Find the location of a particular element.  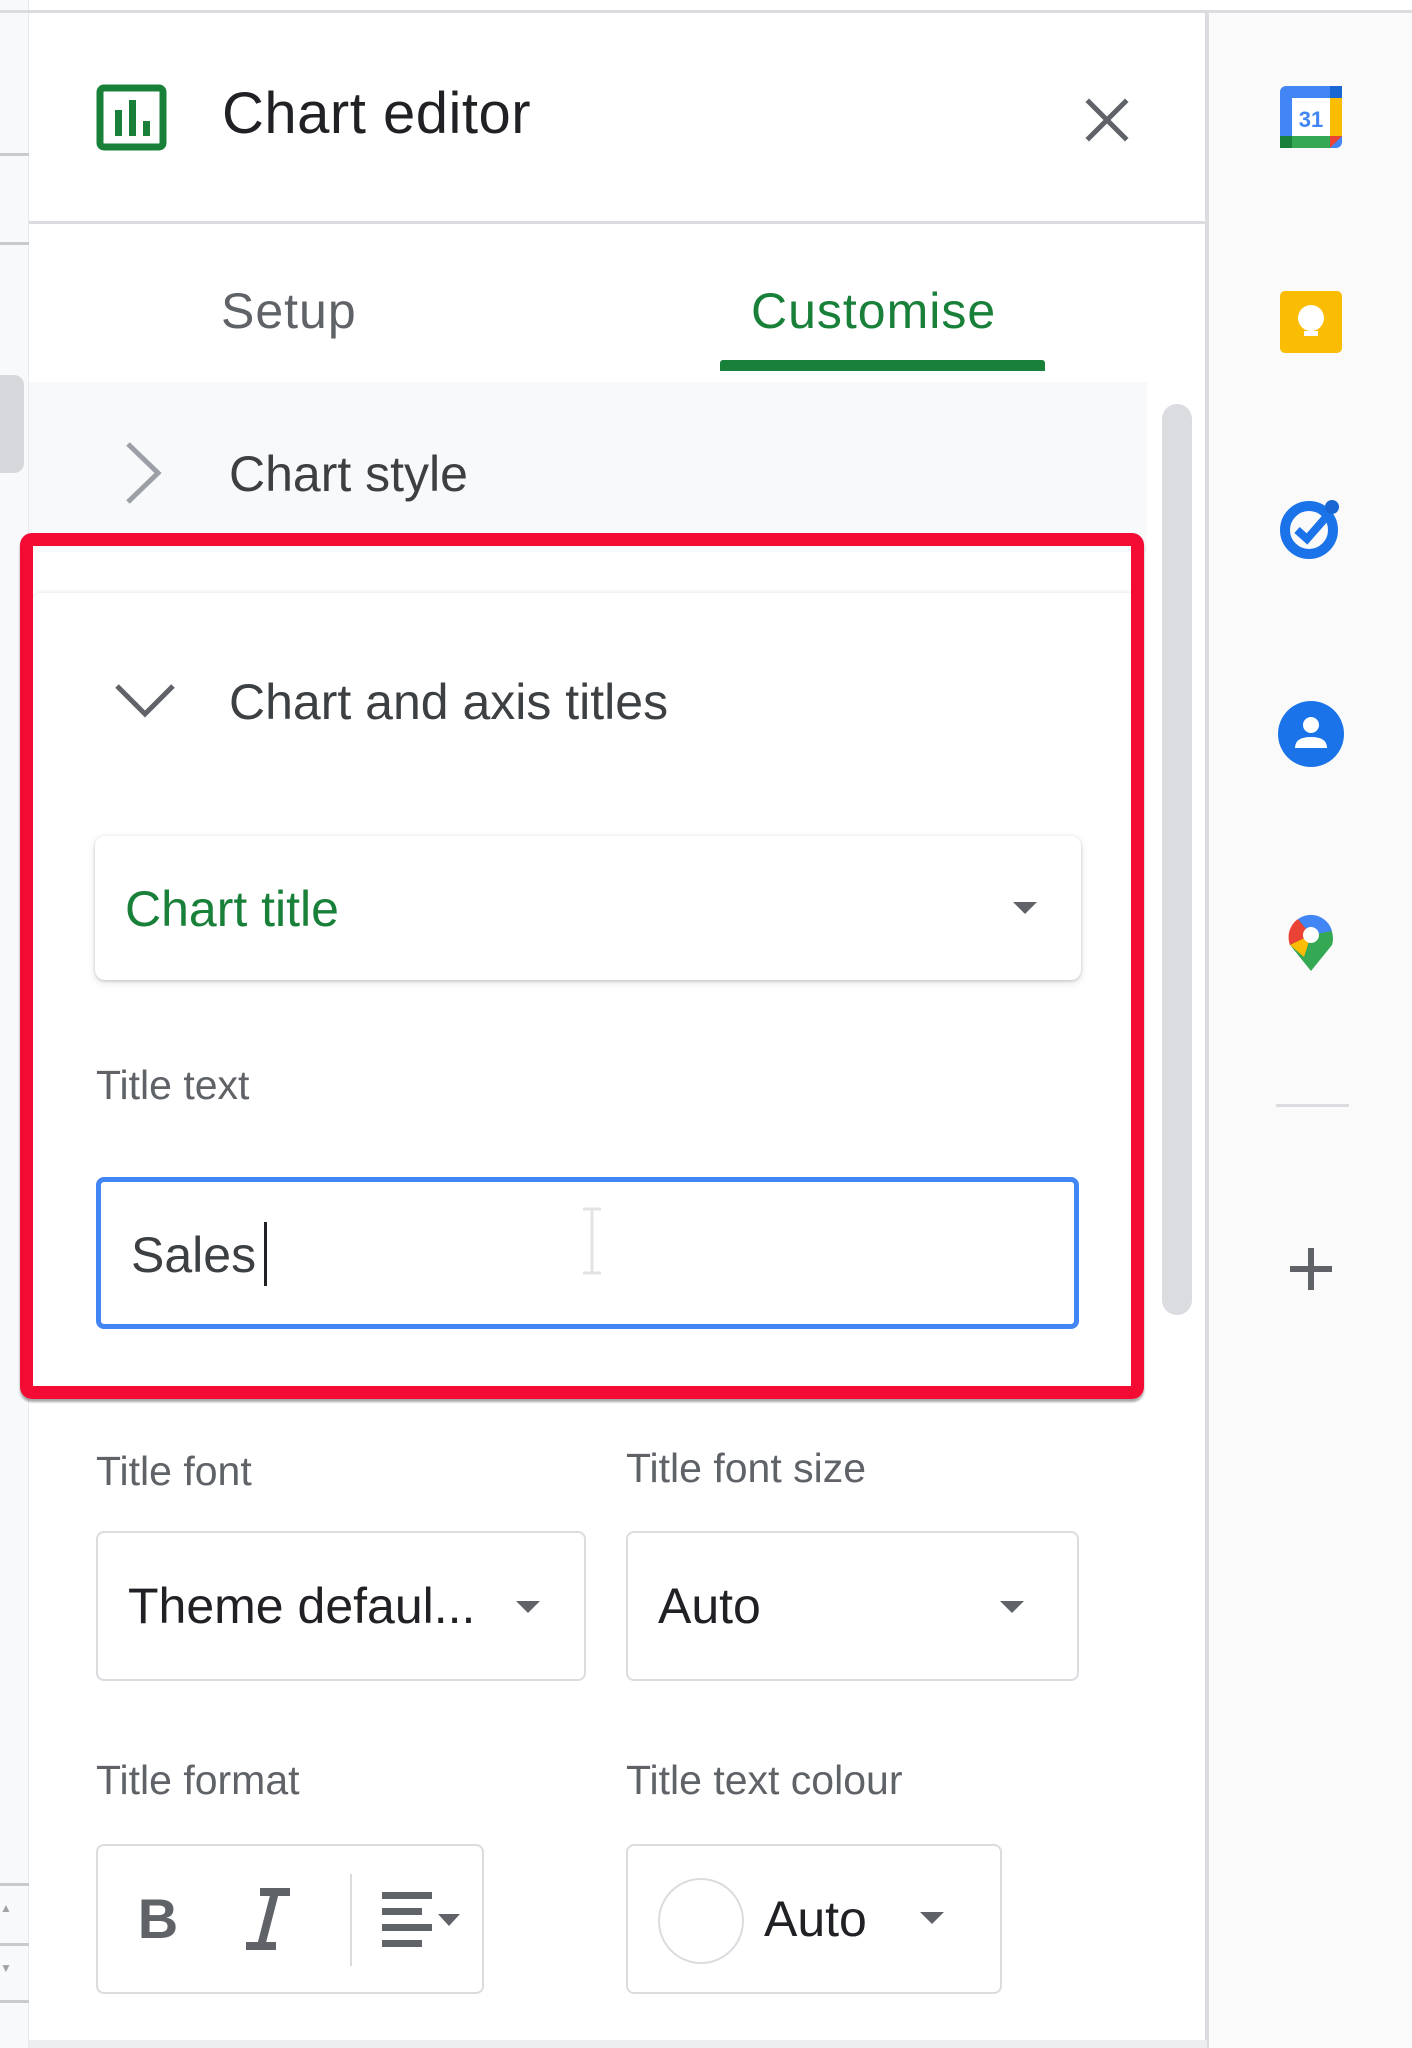

panel-title: Chart editor is located at coordinates (377, 113).